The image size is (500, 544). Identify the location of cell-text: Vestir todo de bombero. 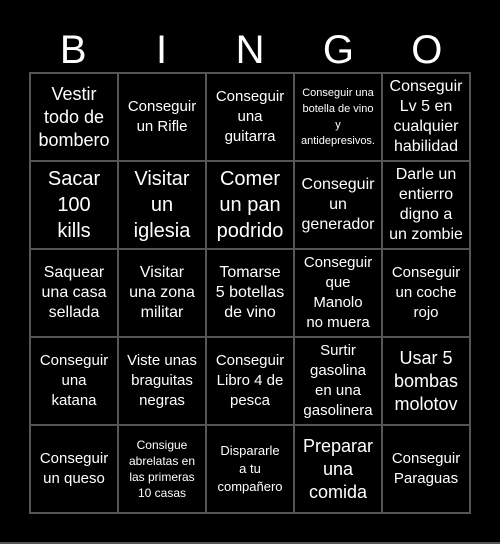
(74, 116).